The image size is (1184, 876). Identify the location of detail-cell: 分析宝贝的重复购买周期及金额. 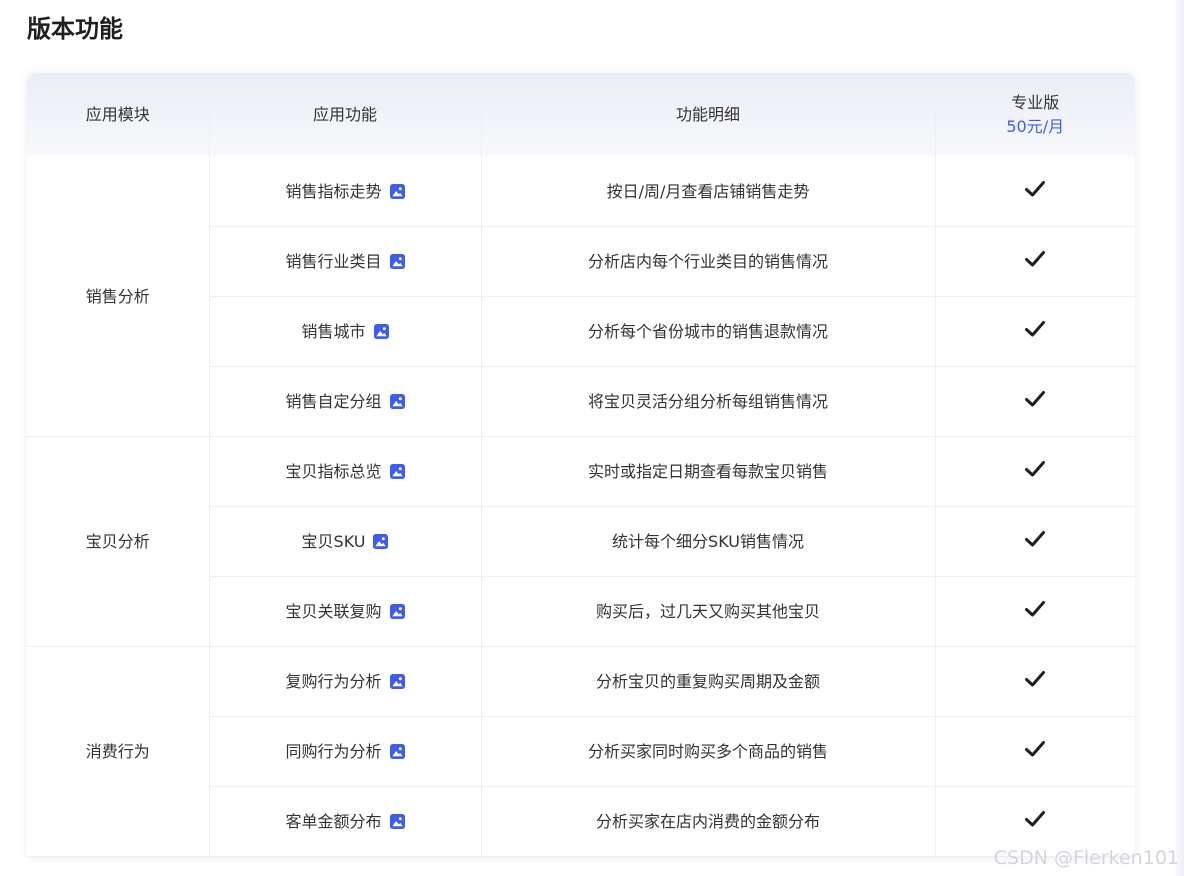
(708, 681).